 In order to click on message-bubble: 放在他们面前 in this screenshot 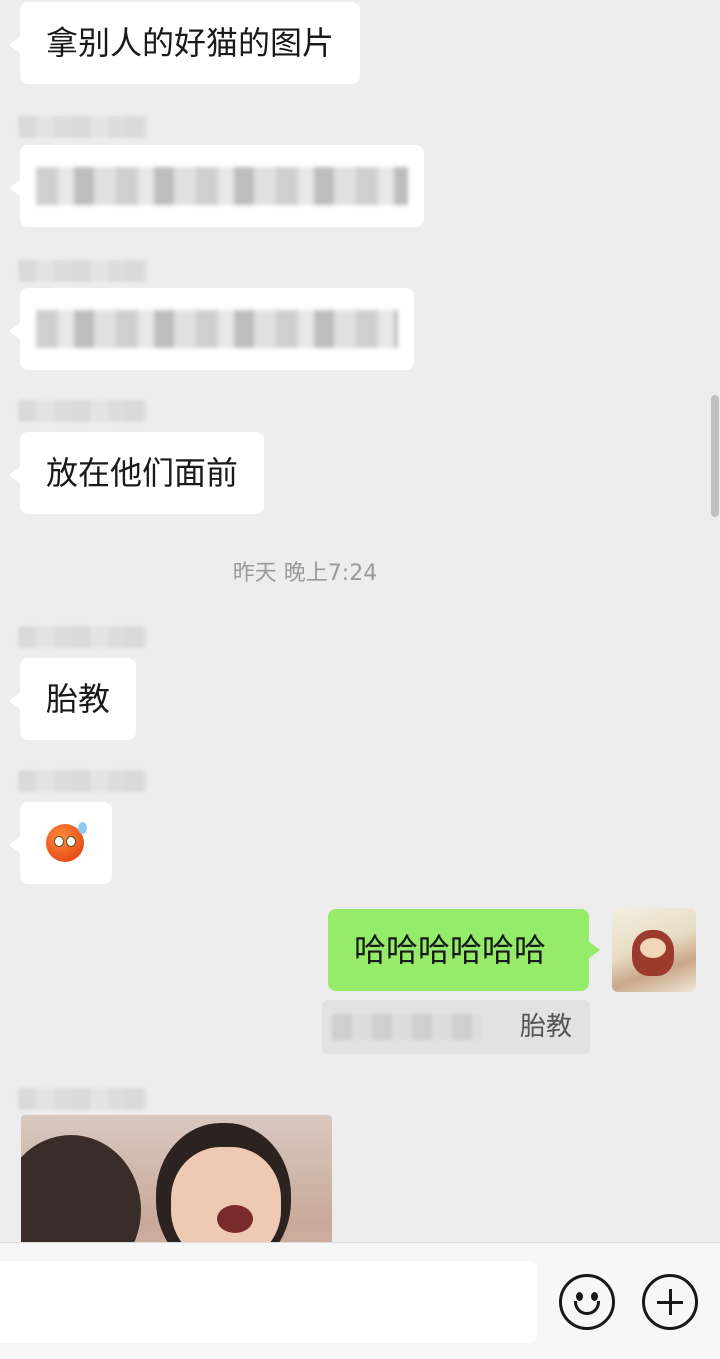, I will do `click(136, 473)`.